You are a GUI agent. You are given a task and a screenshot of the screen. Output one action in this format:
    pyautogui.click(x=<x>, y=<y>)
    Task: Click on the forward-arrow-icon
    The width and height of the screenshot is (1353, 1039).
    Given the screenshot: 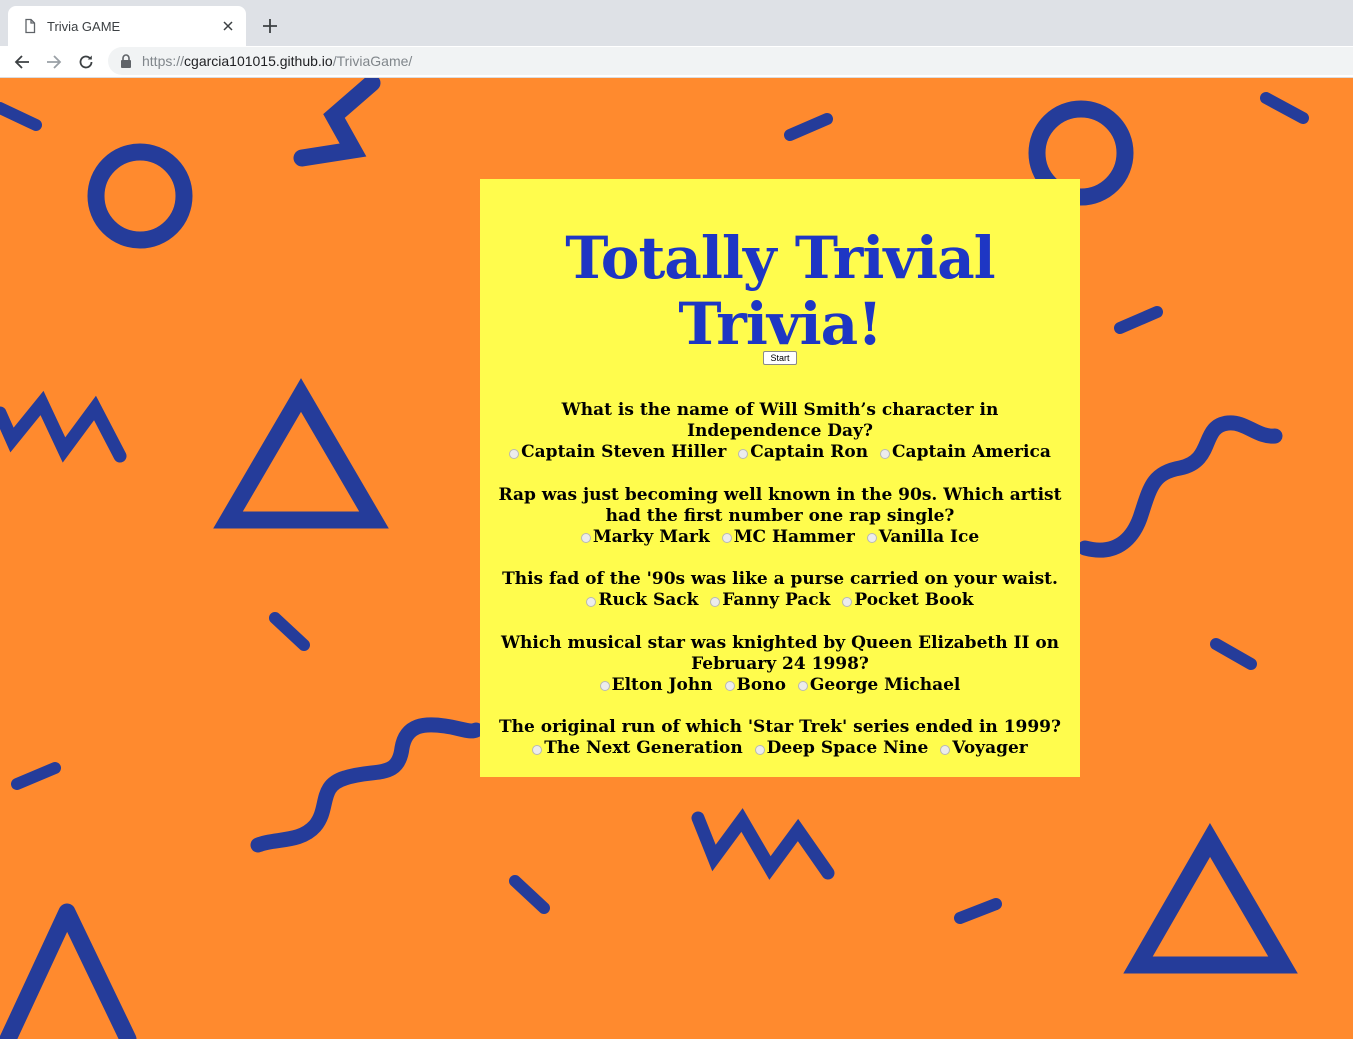 What is the action you would take?
    pyautogui.click(x=54, y=62)
    